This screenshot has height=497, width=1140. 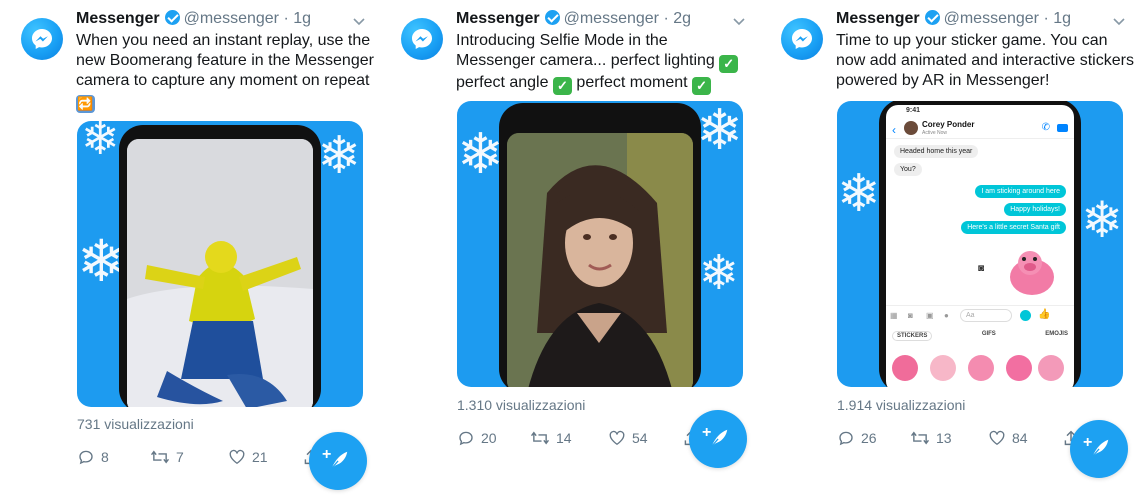 I want to click on status-time: 9:41, so click(x=913, y=110).